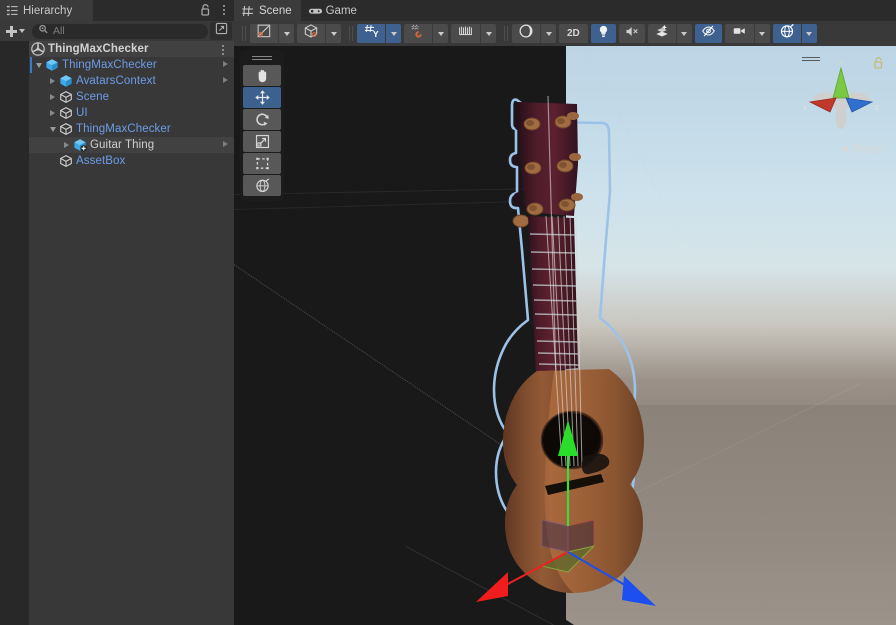 The image size is (896, 625). I want to click on tab-hierarchy-label: Hierarchy, so click(48, 10).